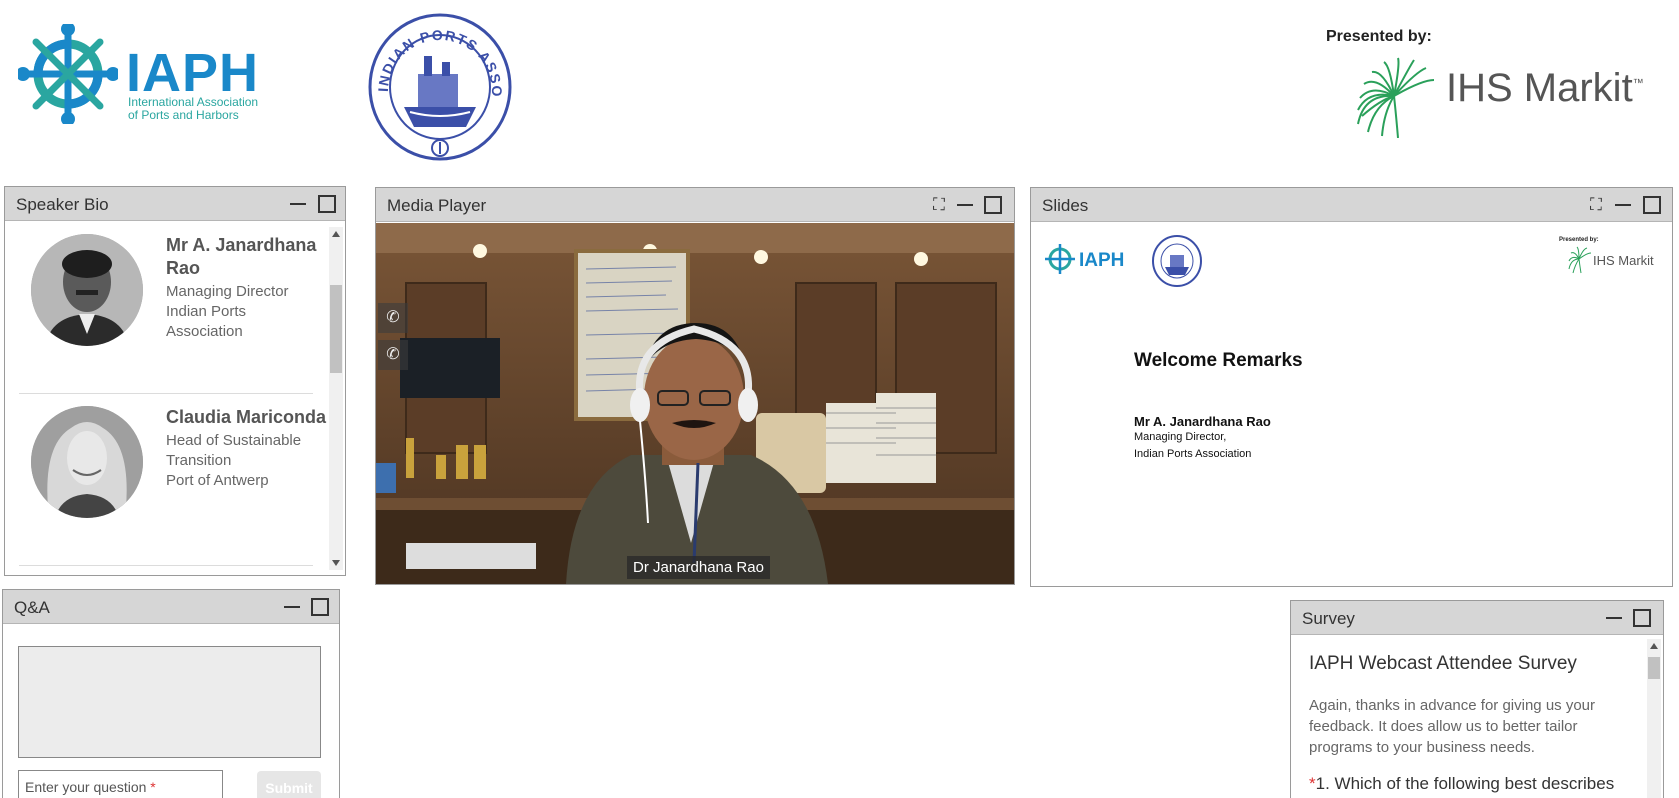 This screenshot has width=1679, height=798. I want to click on speaker-name: Mr A. Janardhana Rao, so click(241, 256).